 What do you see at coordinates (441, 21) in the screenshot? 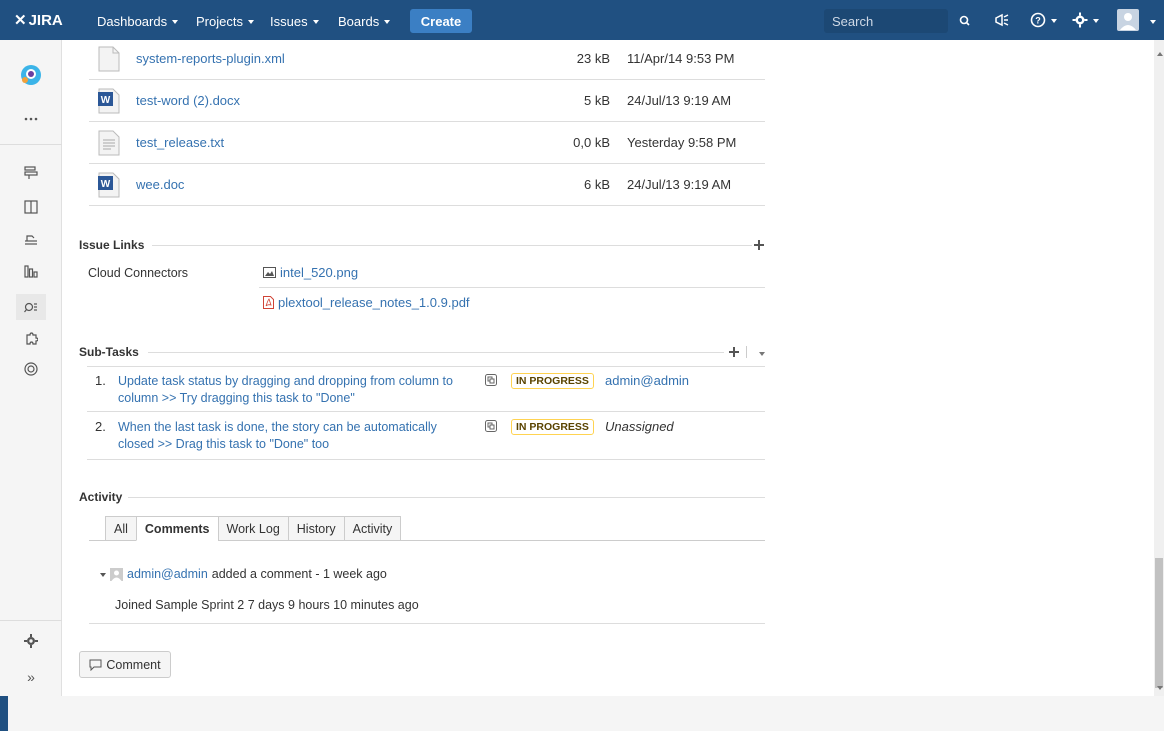
I see `create-button: Create` at bounding box center [441, 21].